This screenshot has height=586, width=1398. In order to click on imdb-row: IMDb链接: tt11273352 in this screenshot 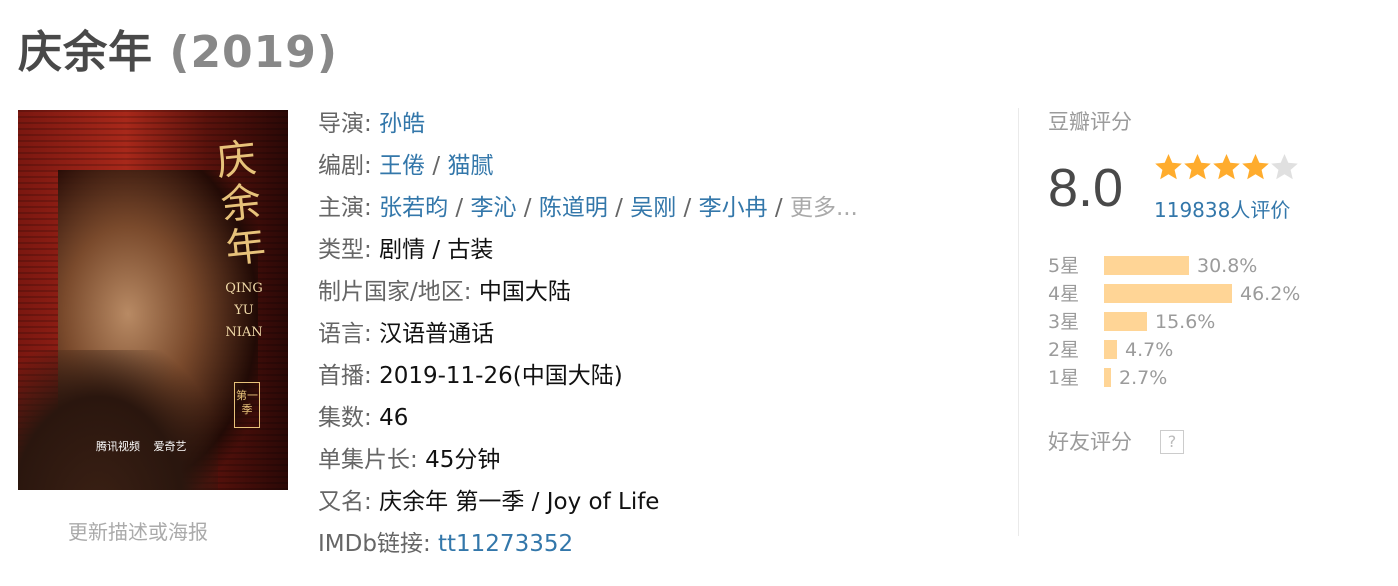, I will do `click(446, 544)`.